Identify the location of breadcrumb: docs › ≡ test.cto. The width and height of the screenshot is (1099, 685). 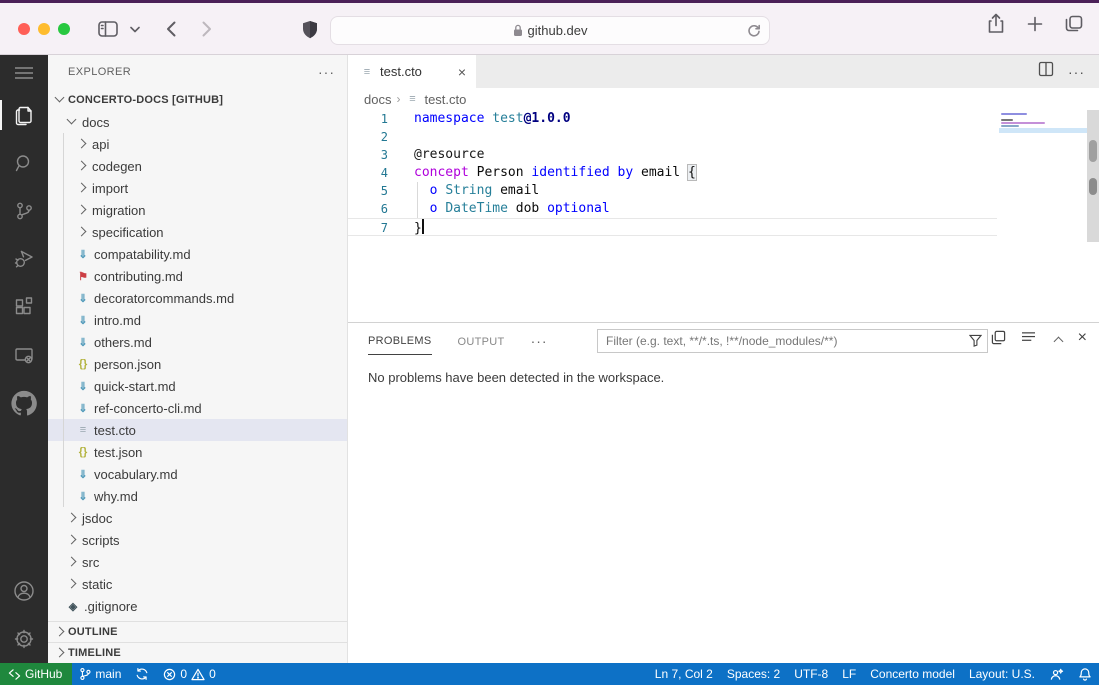
(723, 99).